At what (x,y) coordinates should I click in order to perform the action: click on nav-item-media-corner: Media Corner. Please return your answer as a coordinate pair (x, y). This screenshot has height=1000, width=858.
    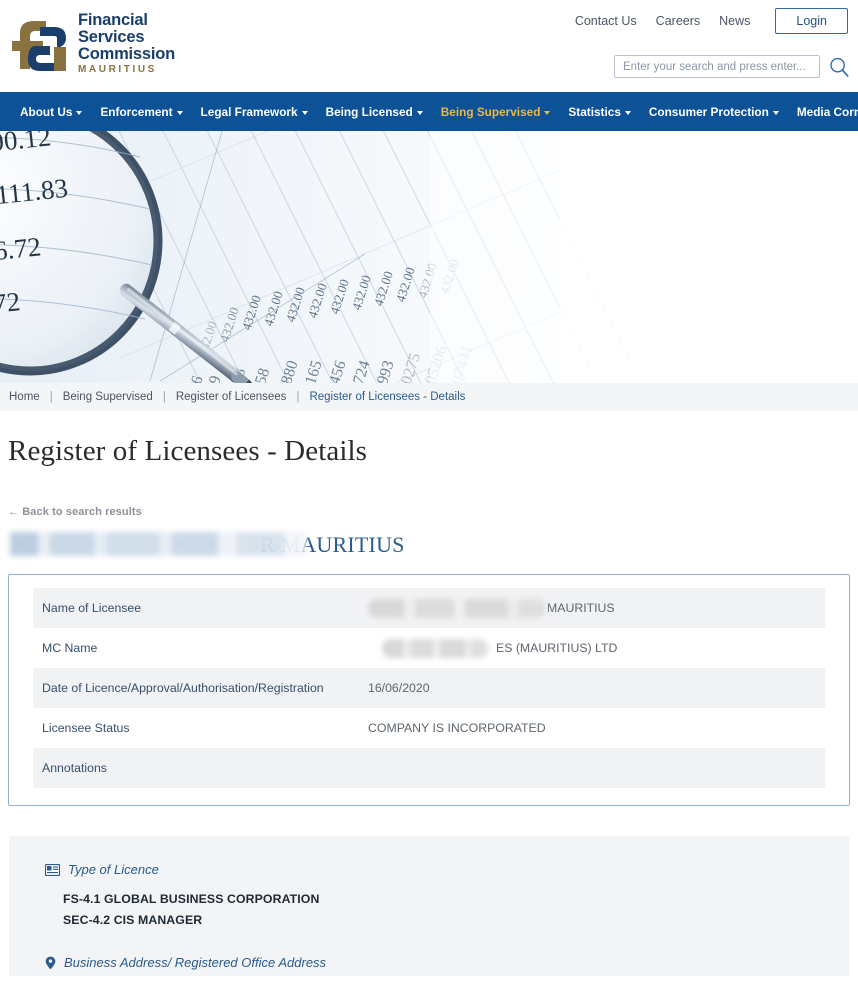
    Looking at the image, I should click on (823, 112).